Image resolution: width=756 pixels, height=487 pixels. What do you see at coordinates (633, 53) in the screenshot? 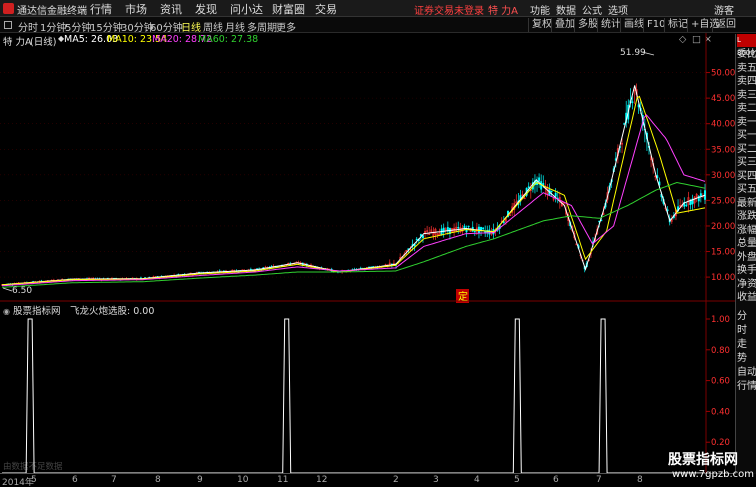
I see `high-price-label: 51.99` at bounding box center [633, 53].